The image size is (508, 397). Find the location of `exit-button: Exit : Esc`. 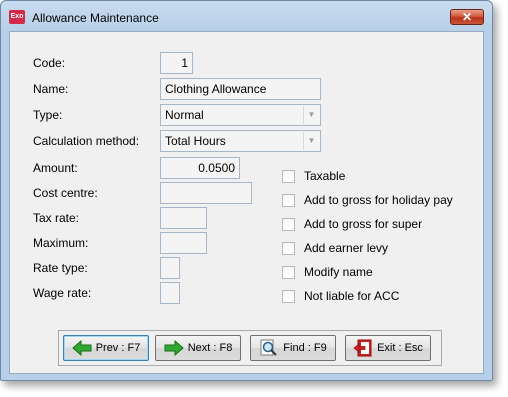

exit-button: Exit : Esc is located at coordinates (388, 348).